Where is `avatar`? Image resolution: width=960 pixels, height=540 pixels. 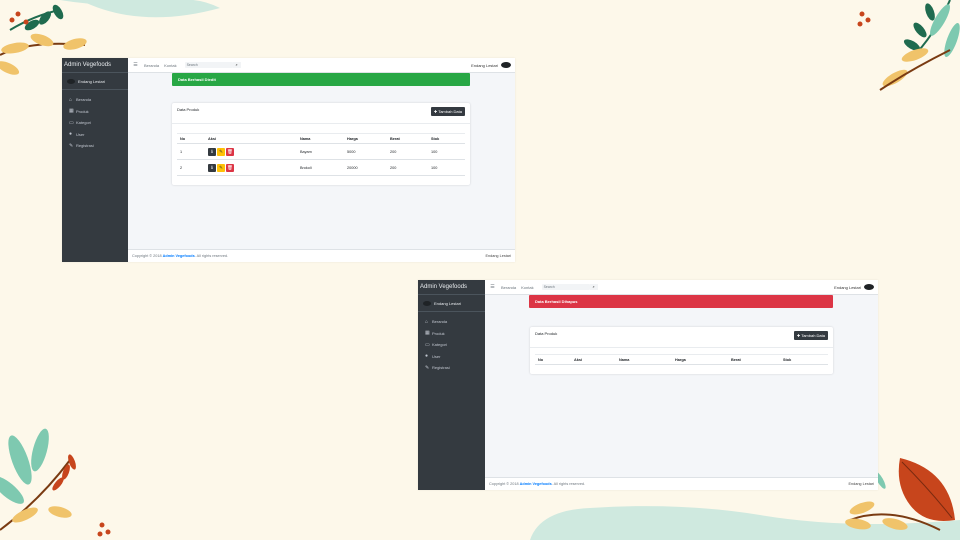 avatar is located at coordinates (71, 81).